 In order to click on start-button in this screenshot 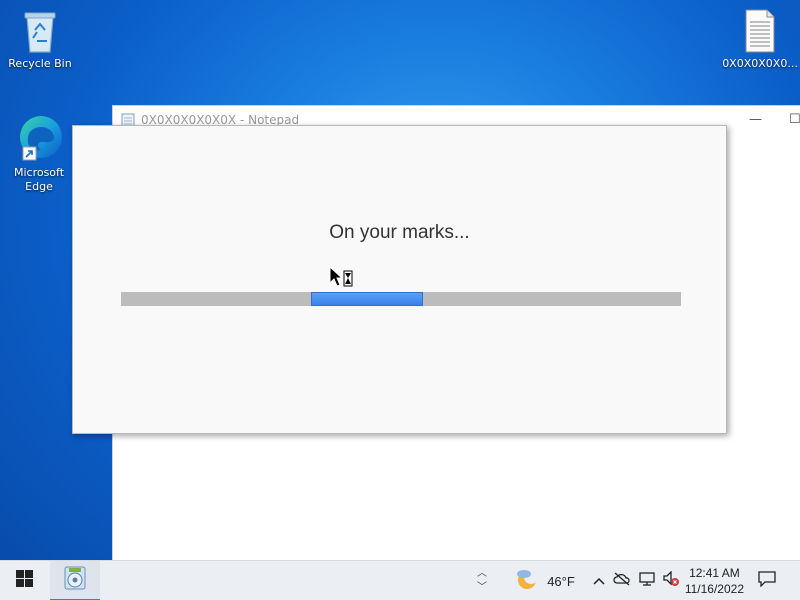, I will do `click(24, 580)`.